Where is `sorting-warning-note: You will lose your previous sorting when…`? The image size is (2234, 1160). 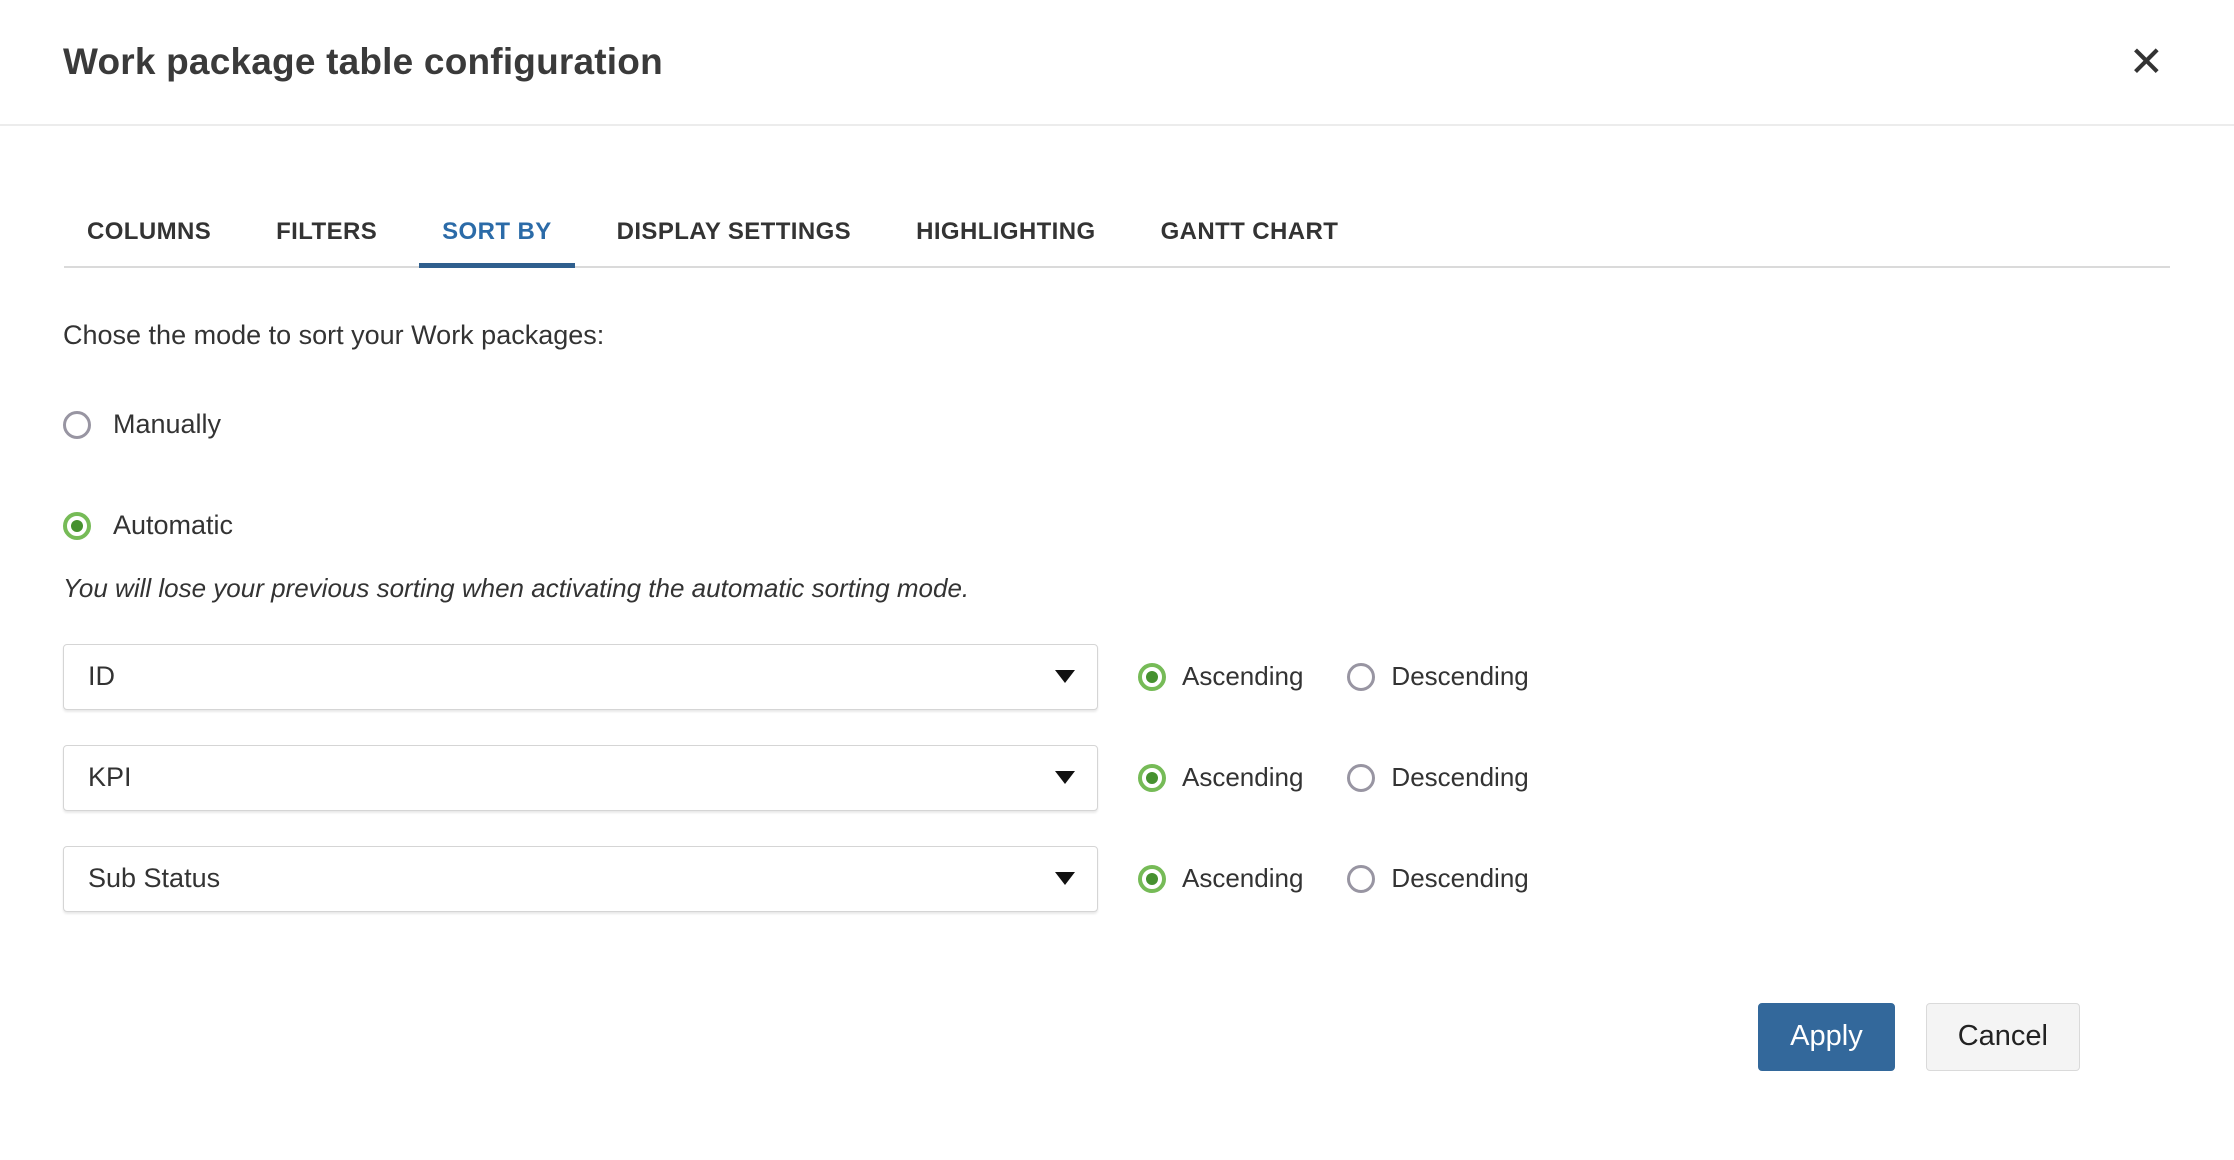 sorting-warning-note: You will lose your previous sorting when… is located at coordinates (516, 588).